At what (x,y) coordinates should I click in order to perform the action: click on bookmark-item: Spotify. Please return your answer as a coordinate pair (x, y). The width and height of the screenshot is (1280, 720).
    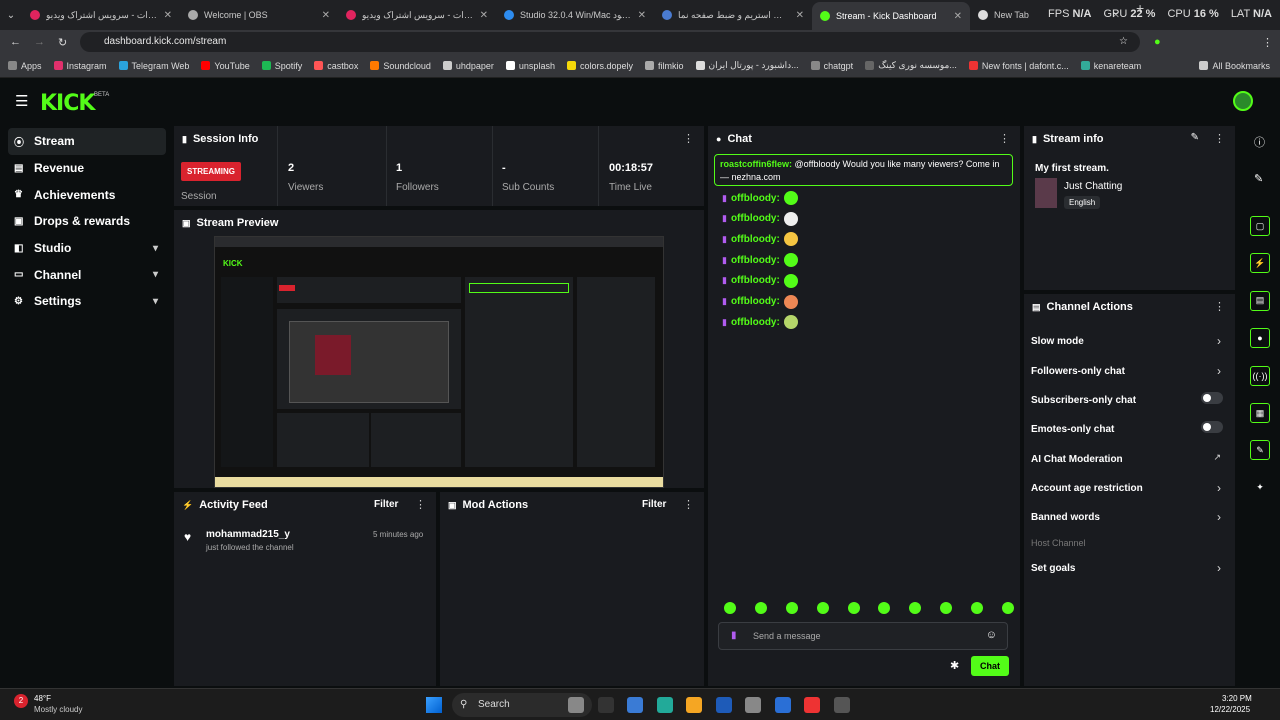
    Looking at the image, I should click on (281, 66).